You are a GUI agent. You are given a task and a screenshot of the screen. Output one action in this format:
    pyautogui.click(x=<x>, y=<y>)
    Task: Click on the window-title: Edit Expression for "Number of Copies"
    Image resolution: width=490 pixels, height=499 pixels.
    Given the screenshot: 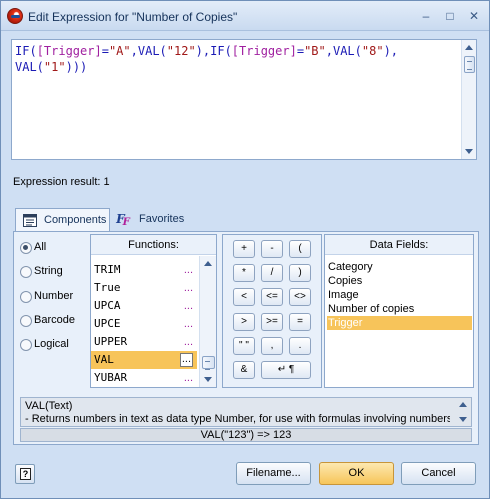 What is the action you would take?
    pyautogui.click(x=133, y=17)
    